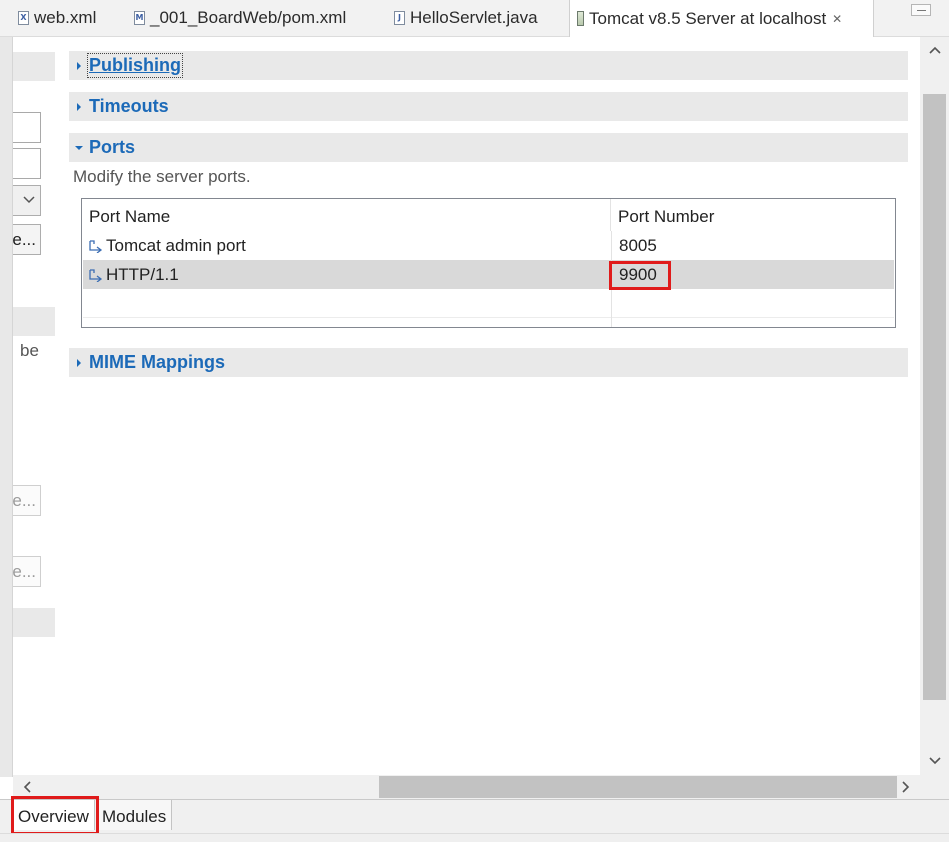 This screenshot has width=949, height=842. What do you see at coordinates (112, 147) in the screenshot?
I see `section-title: Ports` at bounding box center [112, 147].